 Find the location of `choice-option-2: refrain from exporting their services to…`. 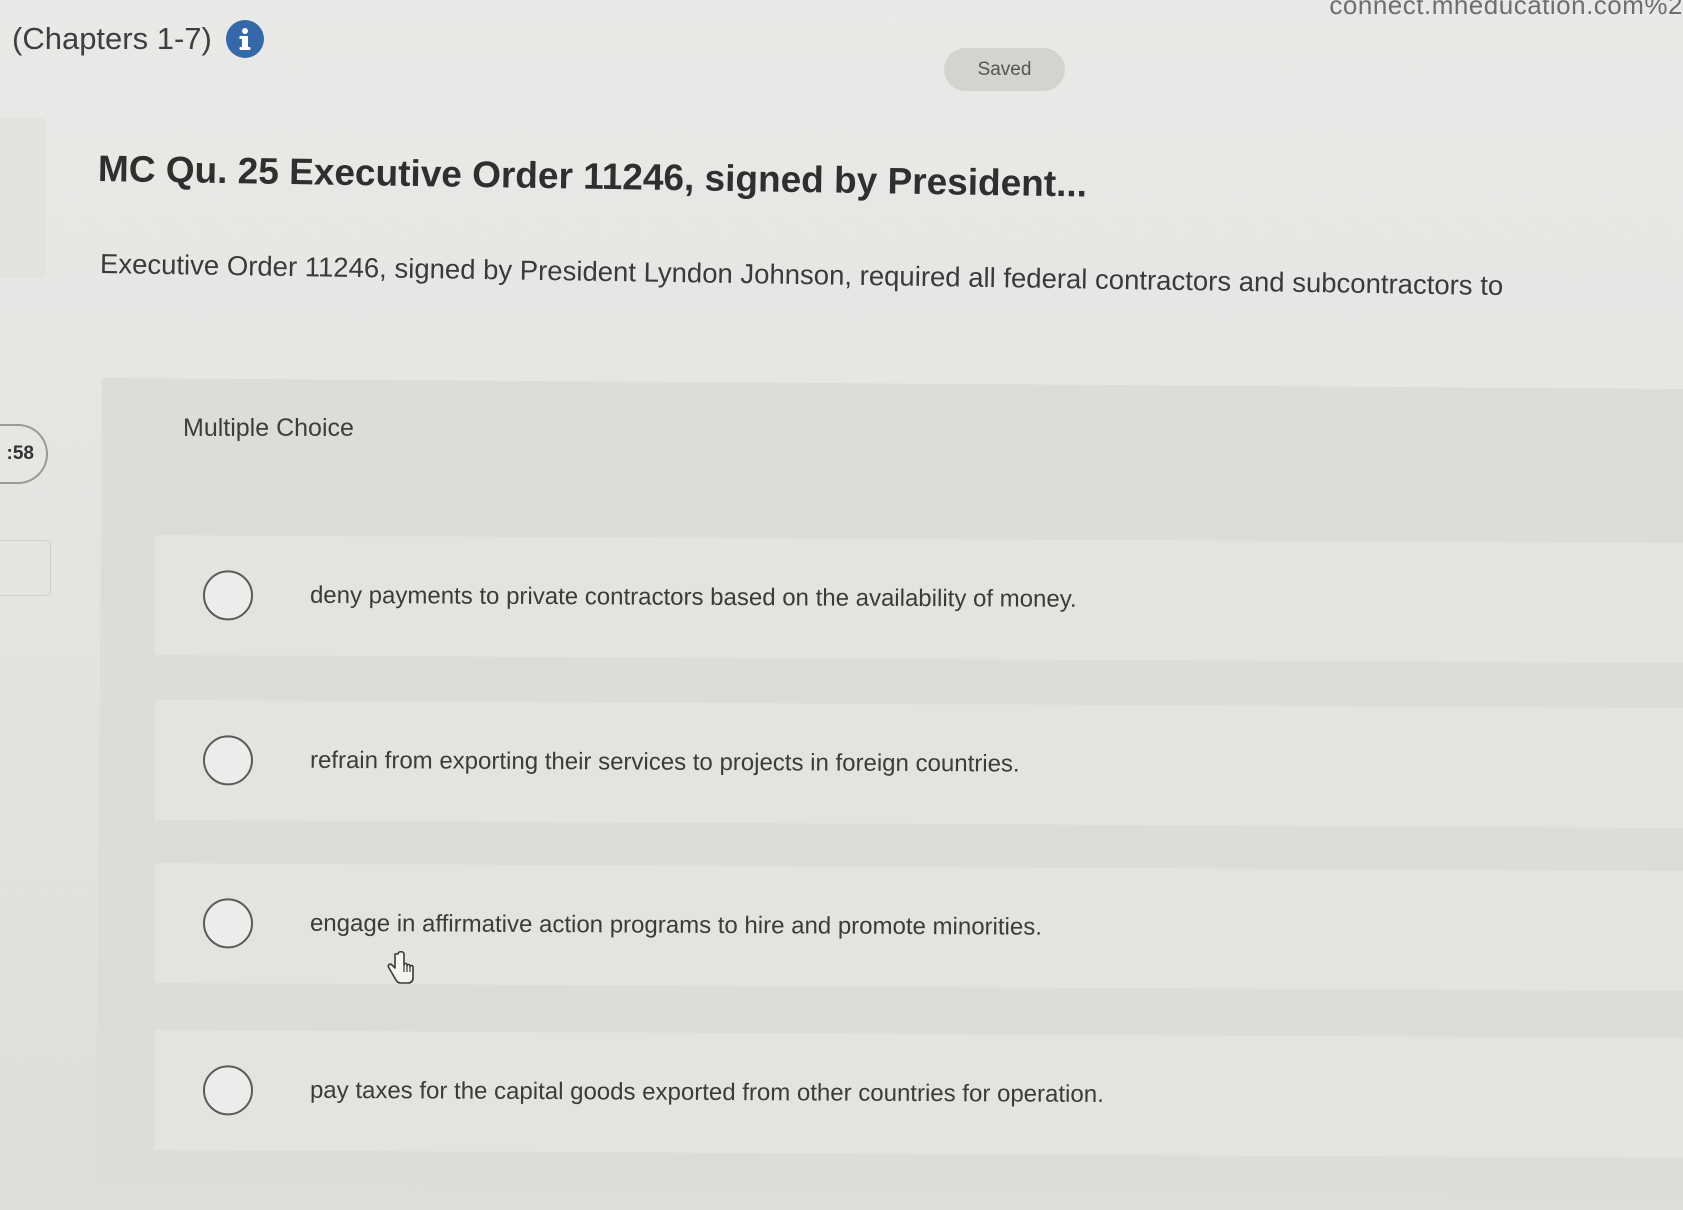

choice-option-2: refrain from exporting their services to… is located at coordinates (918, 764).